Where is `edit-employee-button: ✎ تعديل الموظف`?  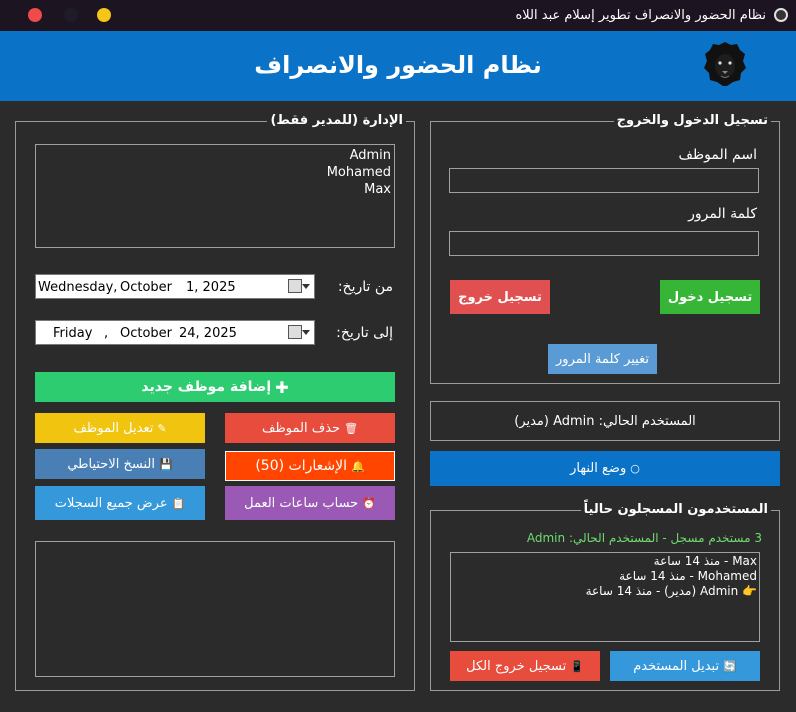
edit-employee-button: ✎ تعديل الموظف is located at coordinates (120, 428).